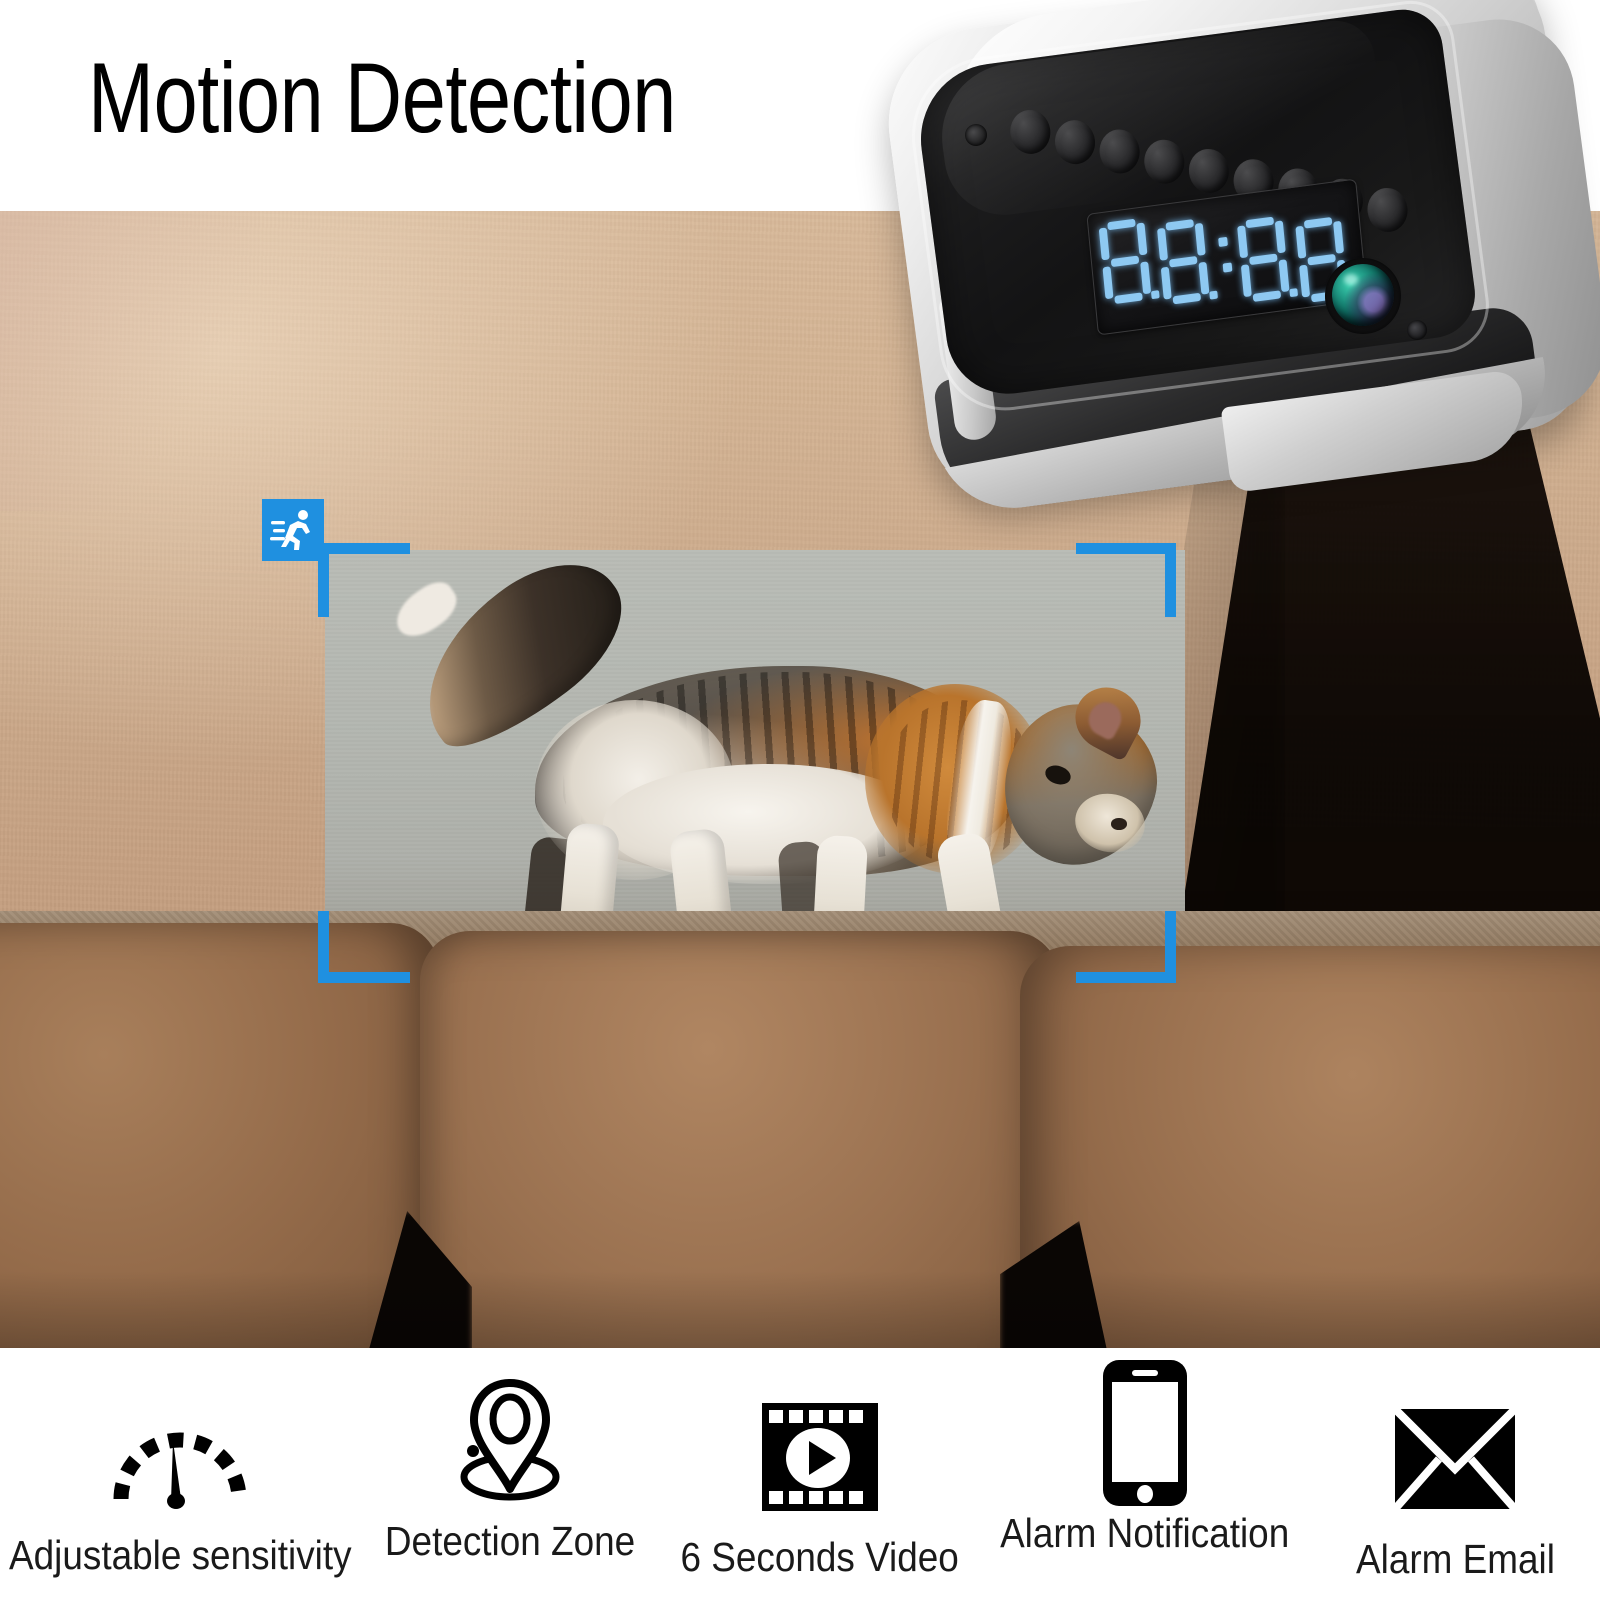  I want to click on page-title: Motion Detection, so click(382, 97).